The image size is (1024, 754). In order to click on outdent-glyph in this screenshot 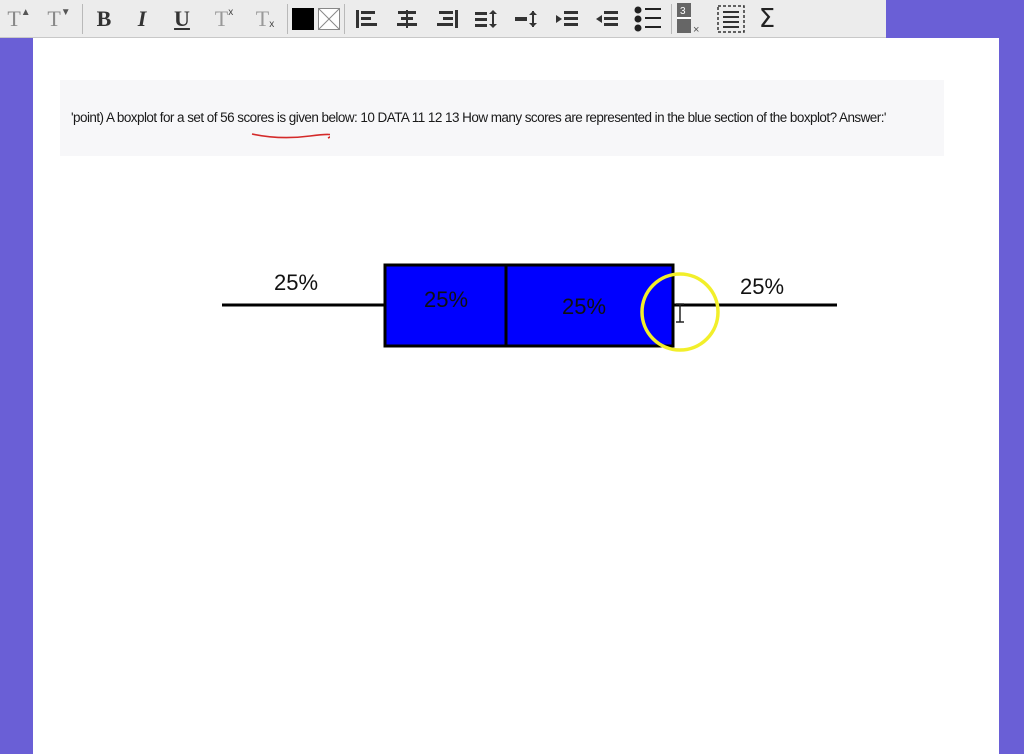, I will do `click(607, 18)`.